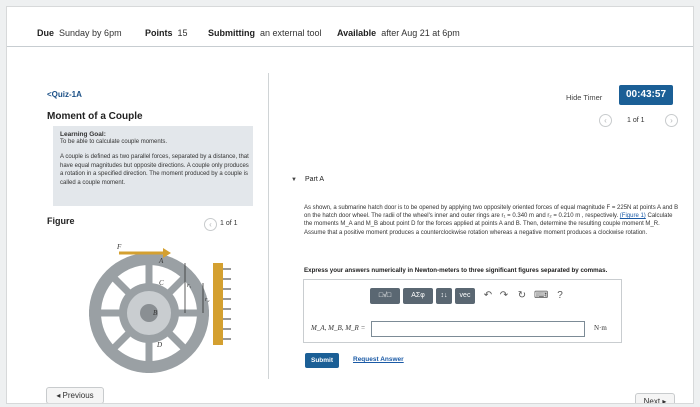 The width and height of the screenshot is (700, 407). What do you see at coordinates (418, 296) in the screenshot?
I see `symbols-button: AΣφ` at bounding box center [418, 296].